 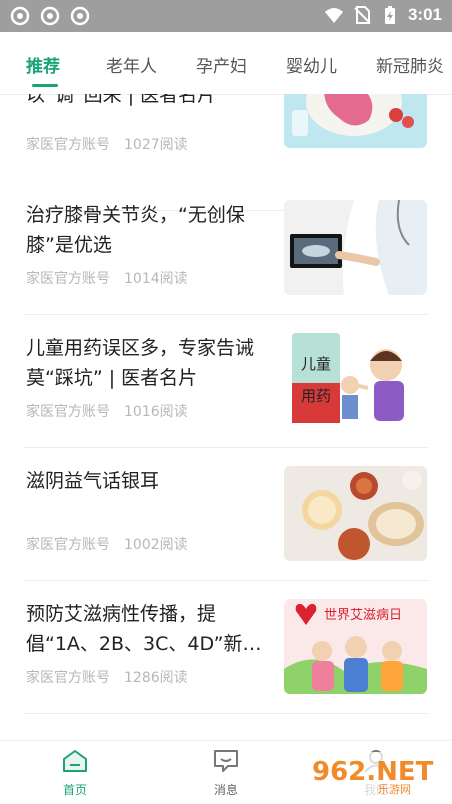 What do you see at coordinates (394, 789) in the screenshot?
I see `watermark-subtext: 乐游网` at bounding box center [394, 789].